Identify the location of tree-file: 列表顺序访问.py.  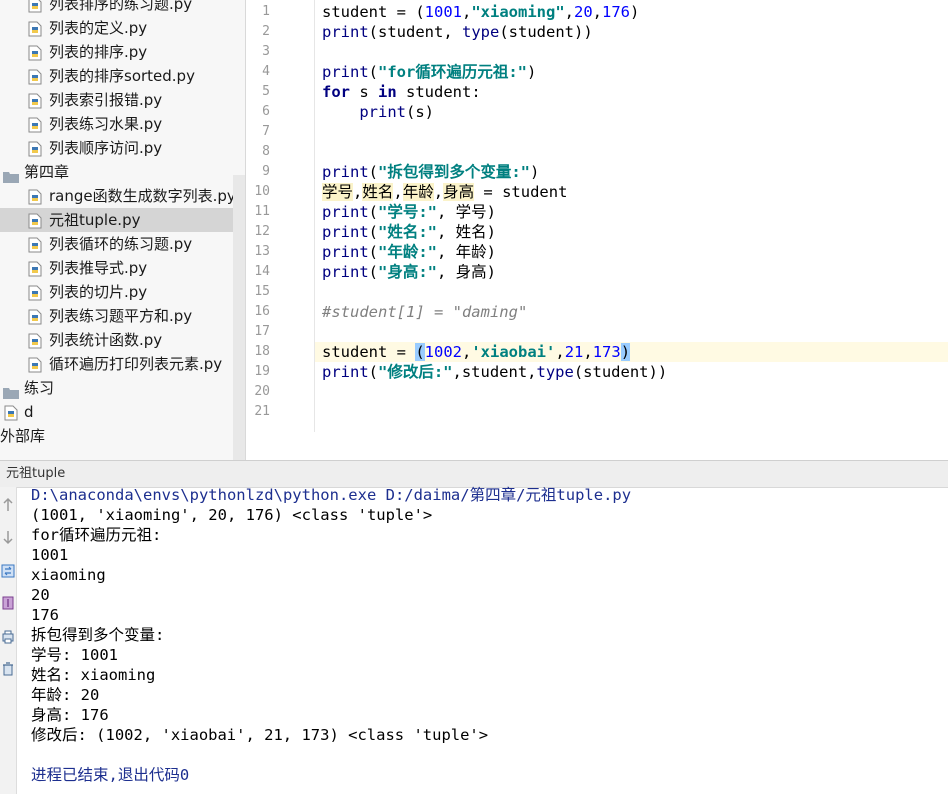
(122, 148).